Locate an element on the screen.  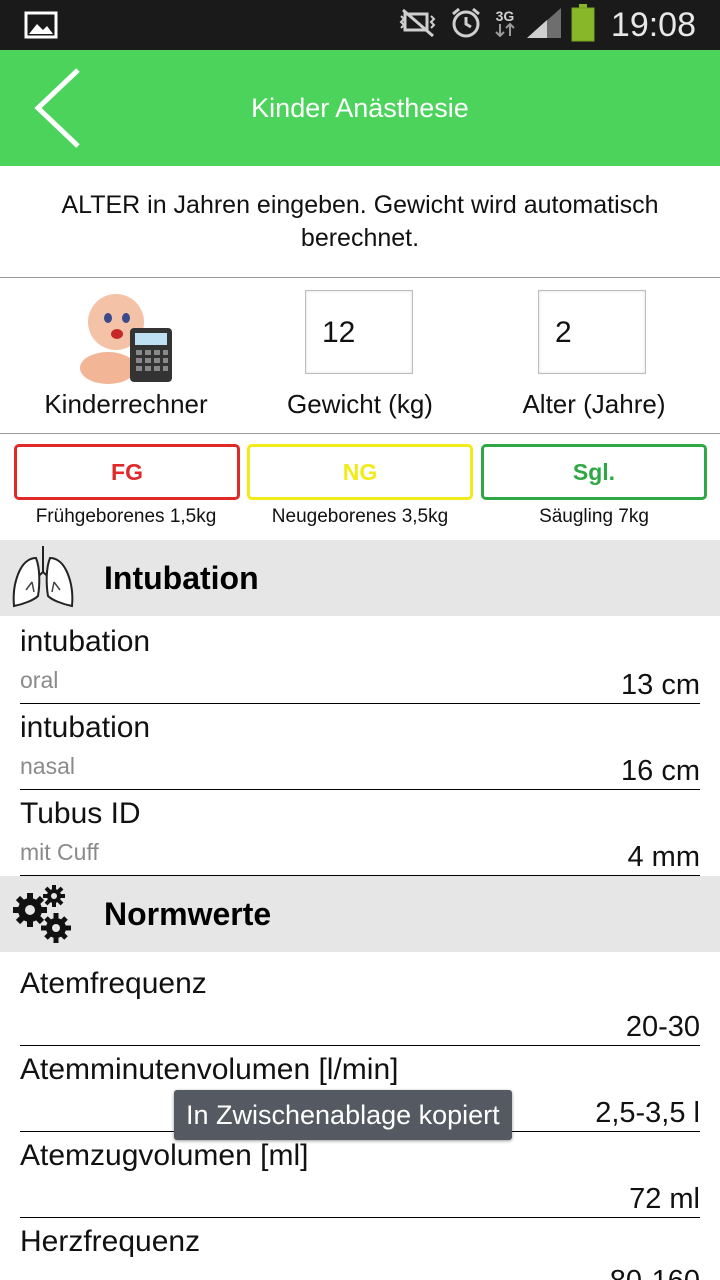
list-item: Tubus ID mit Cuff 4 mm is located at coordinates (360, 832).